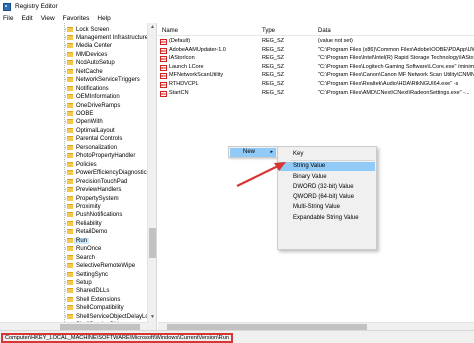 The image size is (474, 343). Describe the element at coordinates (73, 240) in the screenshot. I see `tree-item: › Run` at that location.